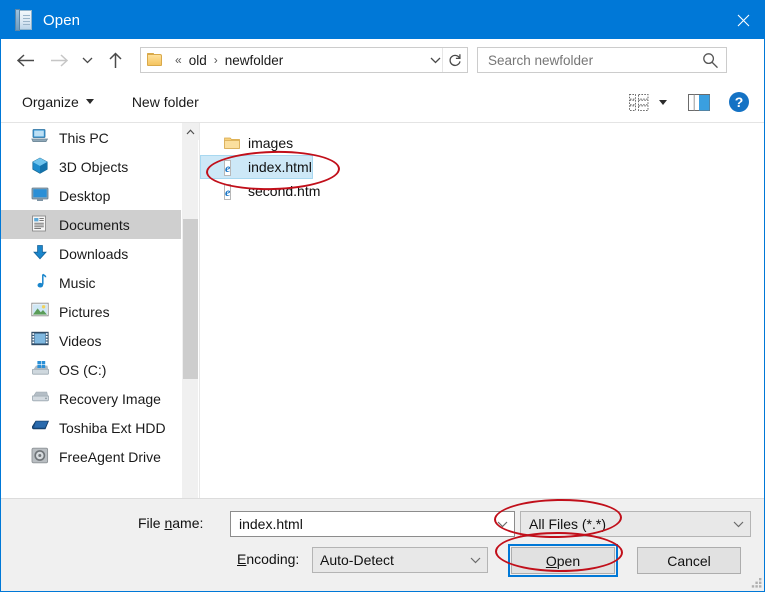 The width and height of the screenshot is (765, 592). What do you see at coordinates (382, 20) in the screenshot?
I see `title-bar: Open` at bounding box center [382, 20].